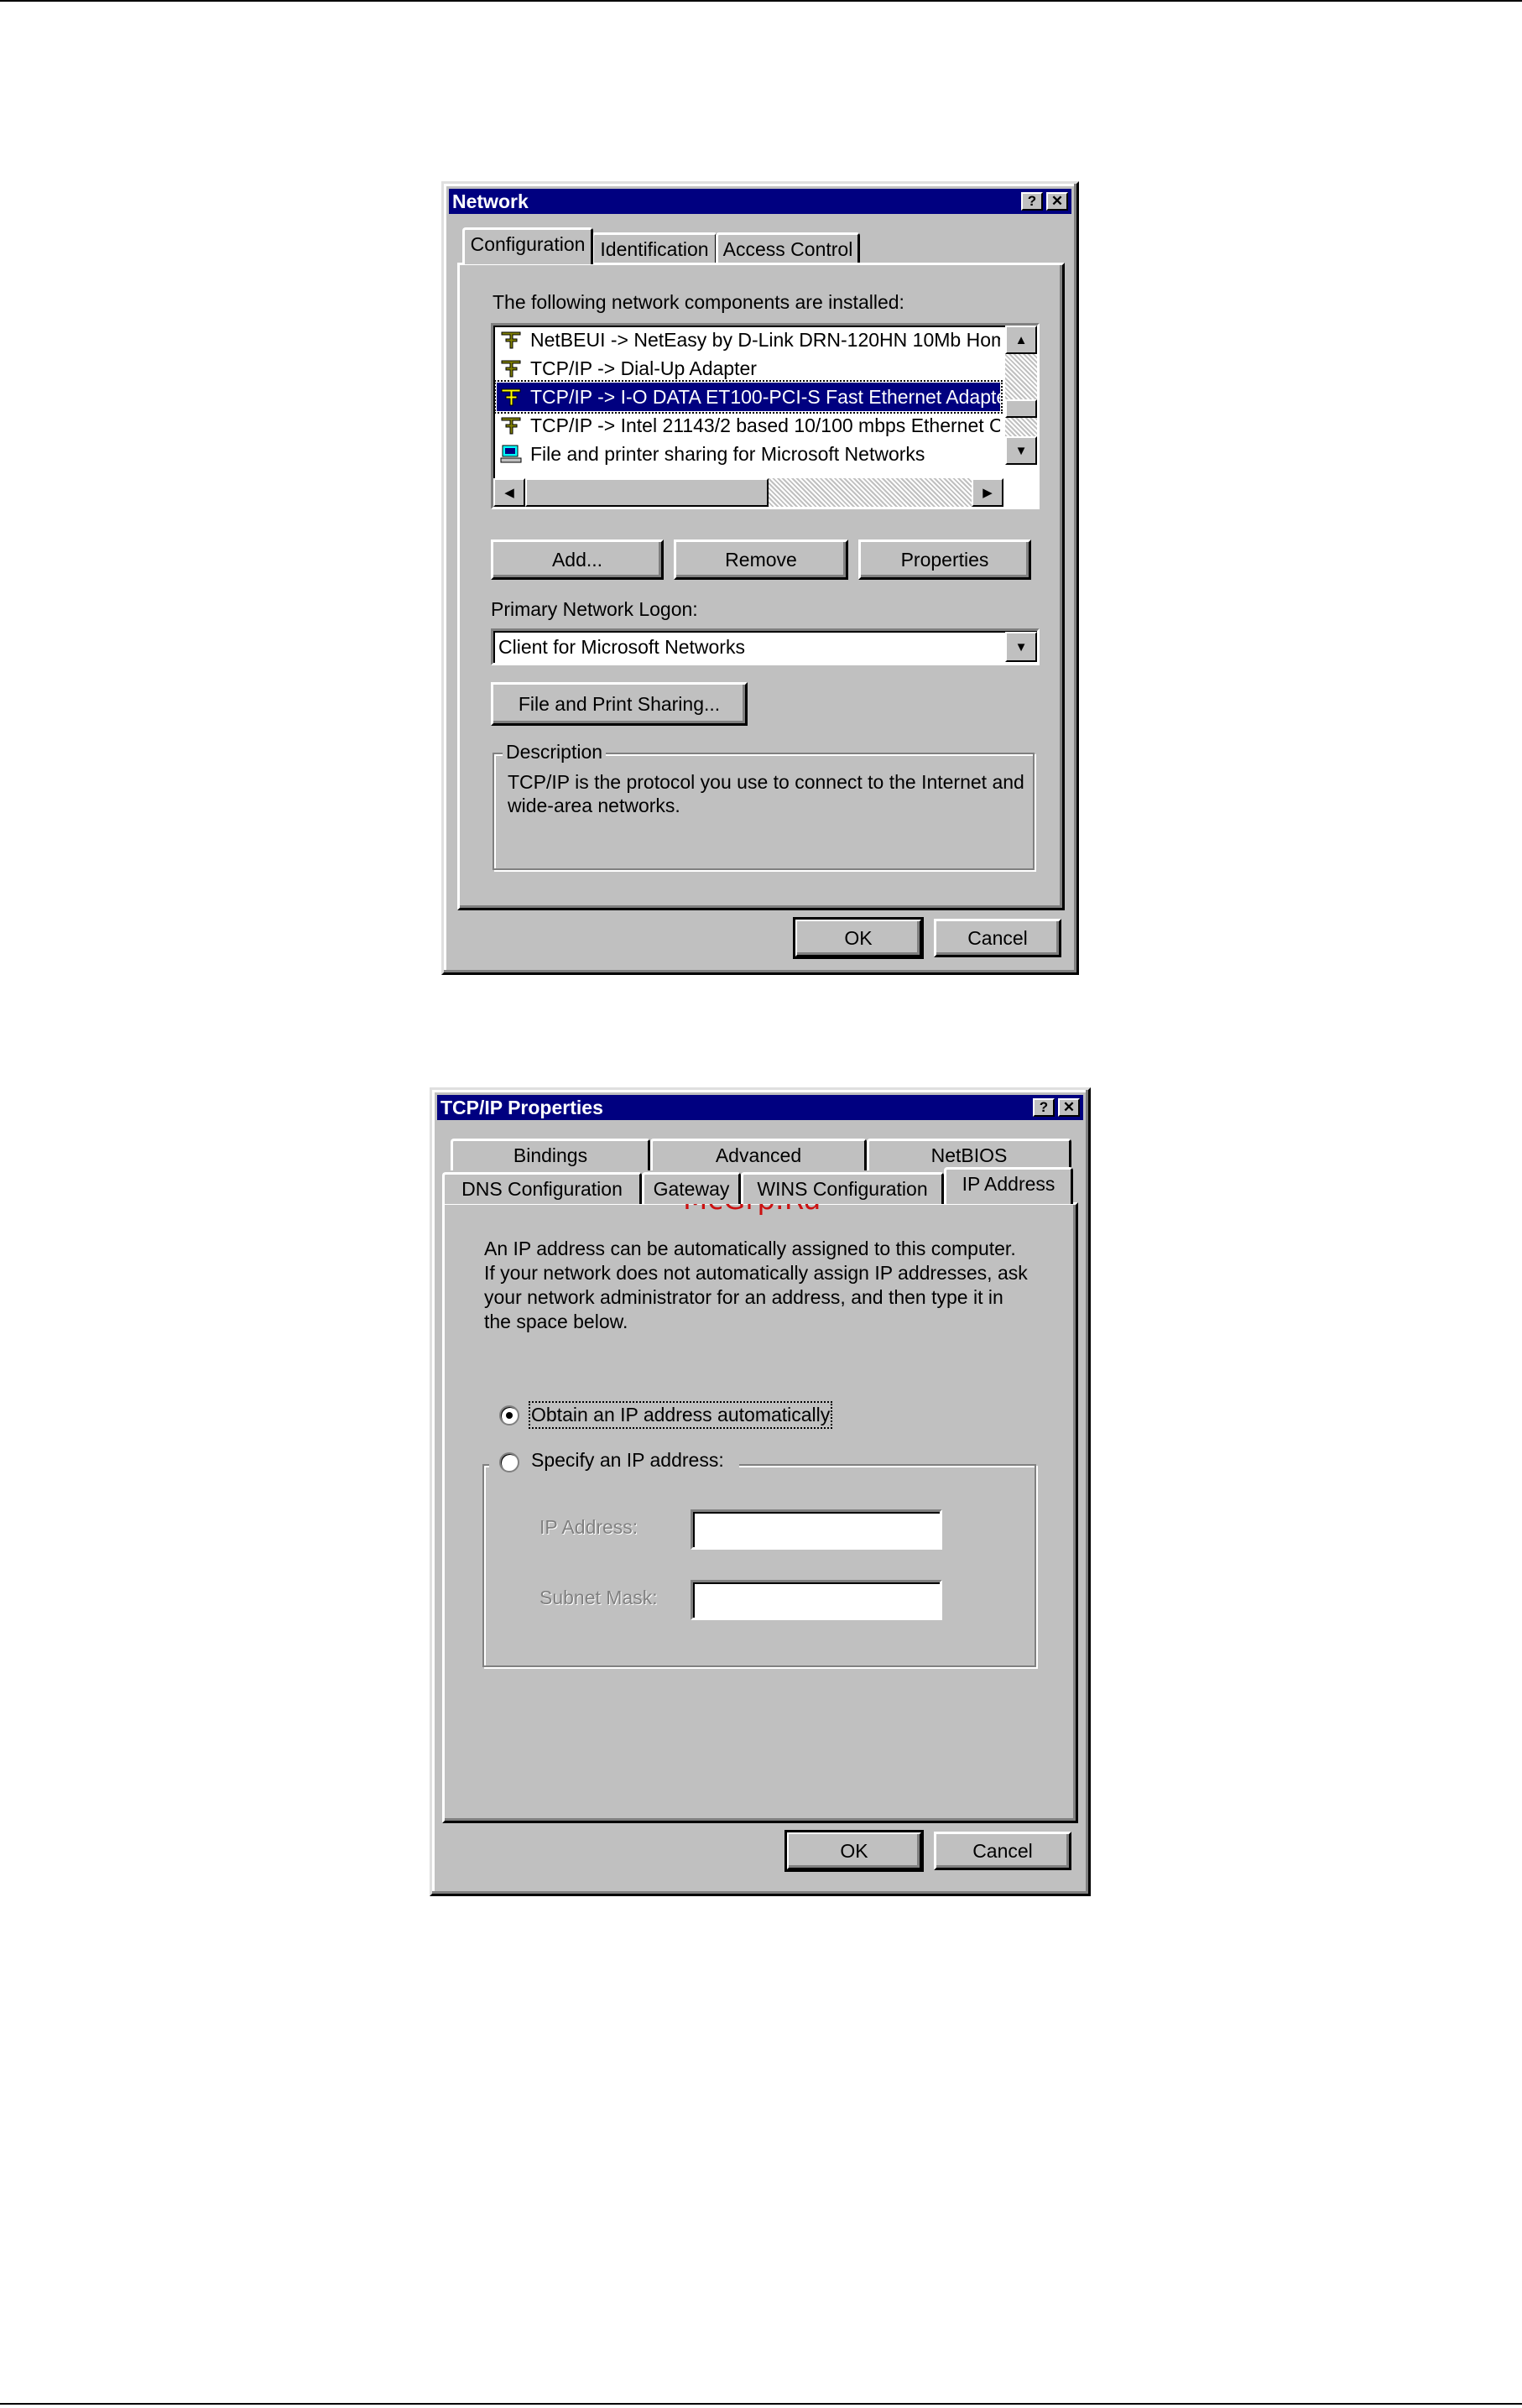 This screenshot has height=2408, width=1522. Describe the element at coordinates (691, 1188) in the screenshot. I see `tab-gateway: Gateway` at that location.